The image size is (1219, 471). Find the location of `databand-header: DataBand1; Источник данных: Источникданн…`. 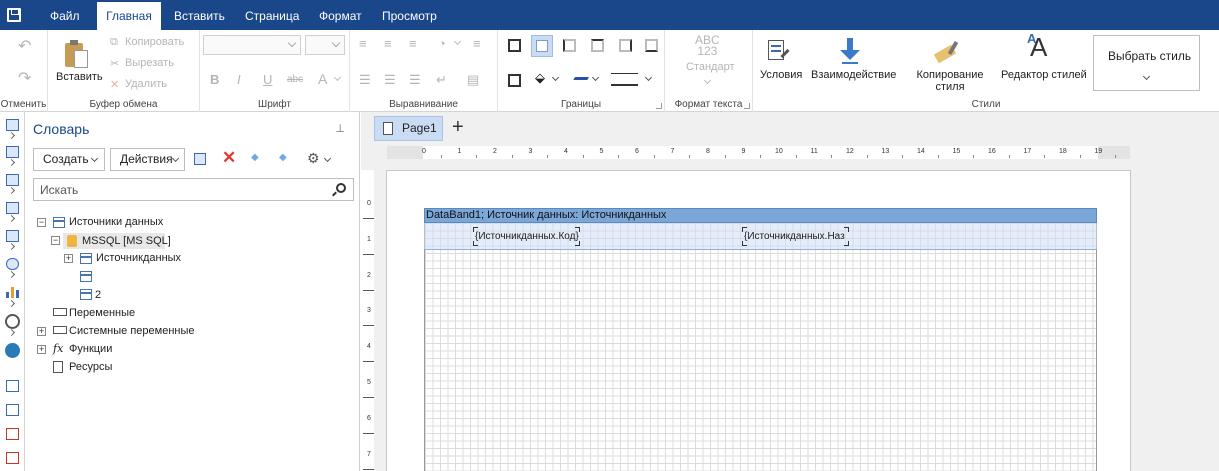

databand-header: DataBand1; Источник данных: Источникданн… is located at coordinates (760, 215).